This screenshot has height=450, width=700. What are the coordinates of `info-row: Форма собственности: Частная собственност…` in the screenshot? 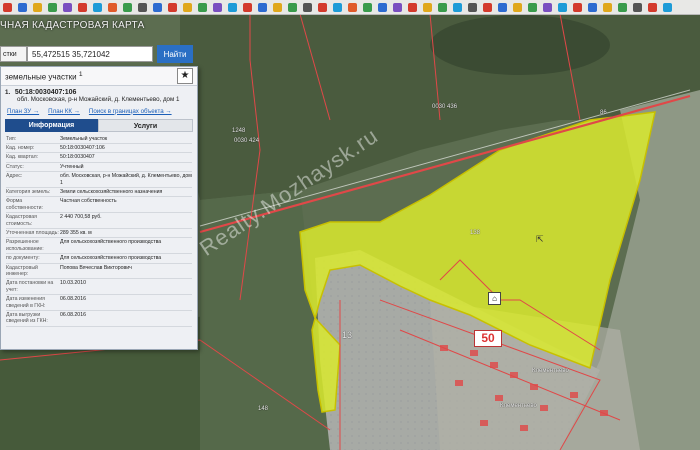 It's located at (99, 205).